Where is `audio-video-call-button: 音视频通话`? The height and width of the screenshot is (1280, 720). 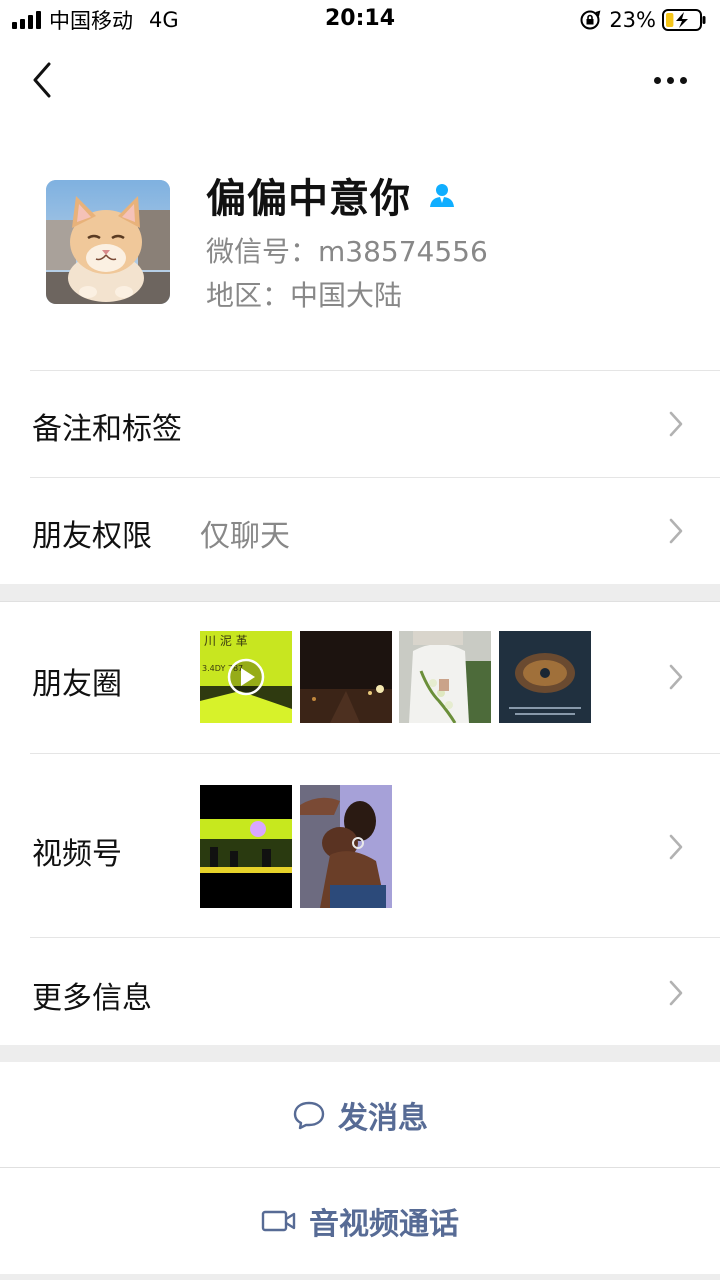
audio-video-call-button: 音视频通话 is located at coordinates (360, 1221).